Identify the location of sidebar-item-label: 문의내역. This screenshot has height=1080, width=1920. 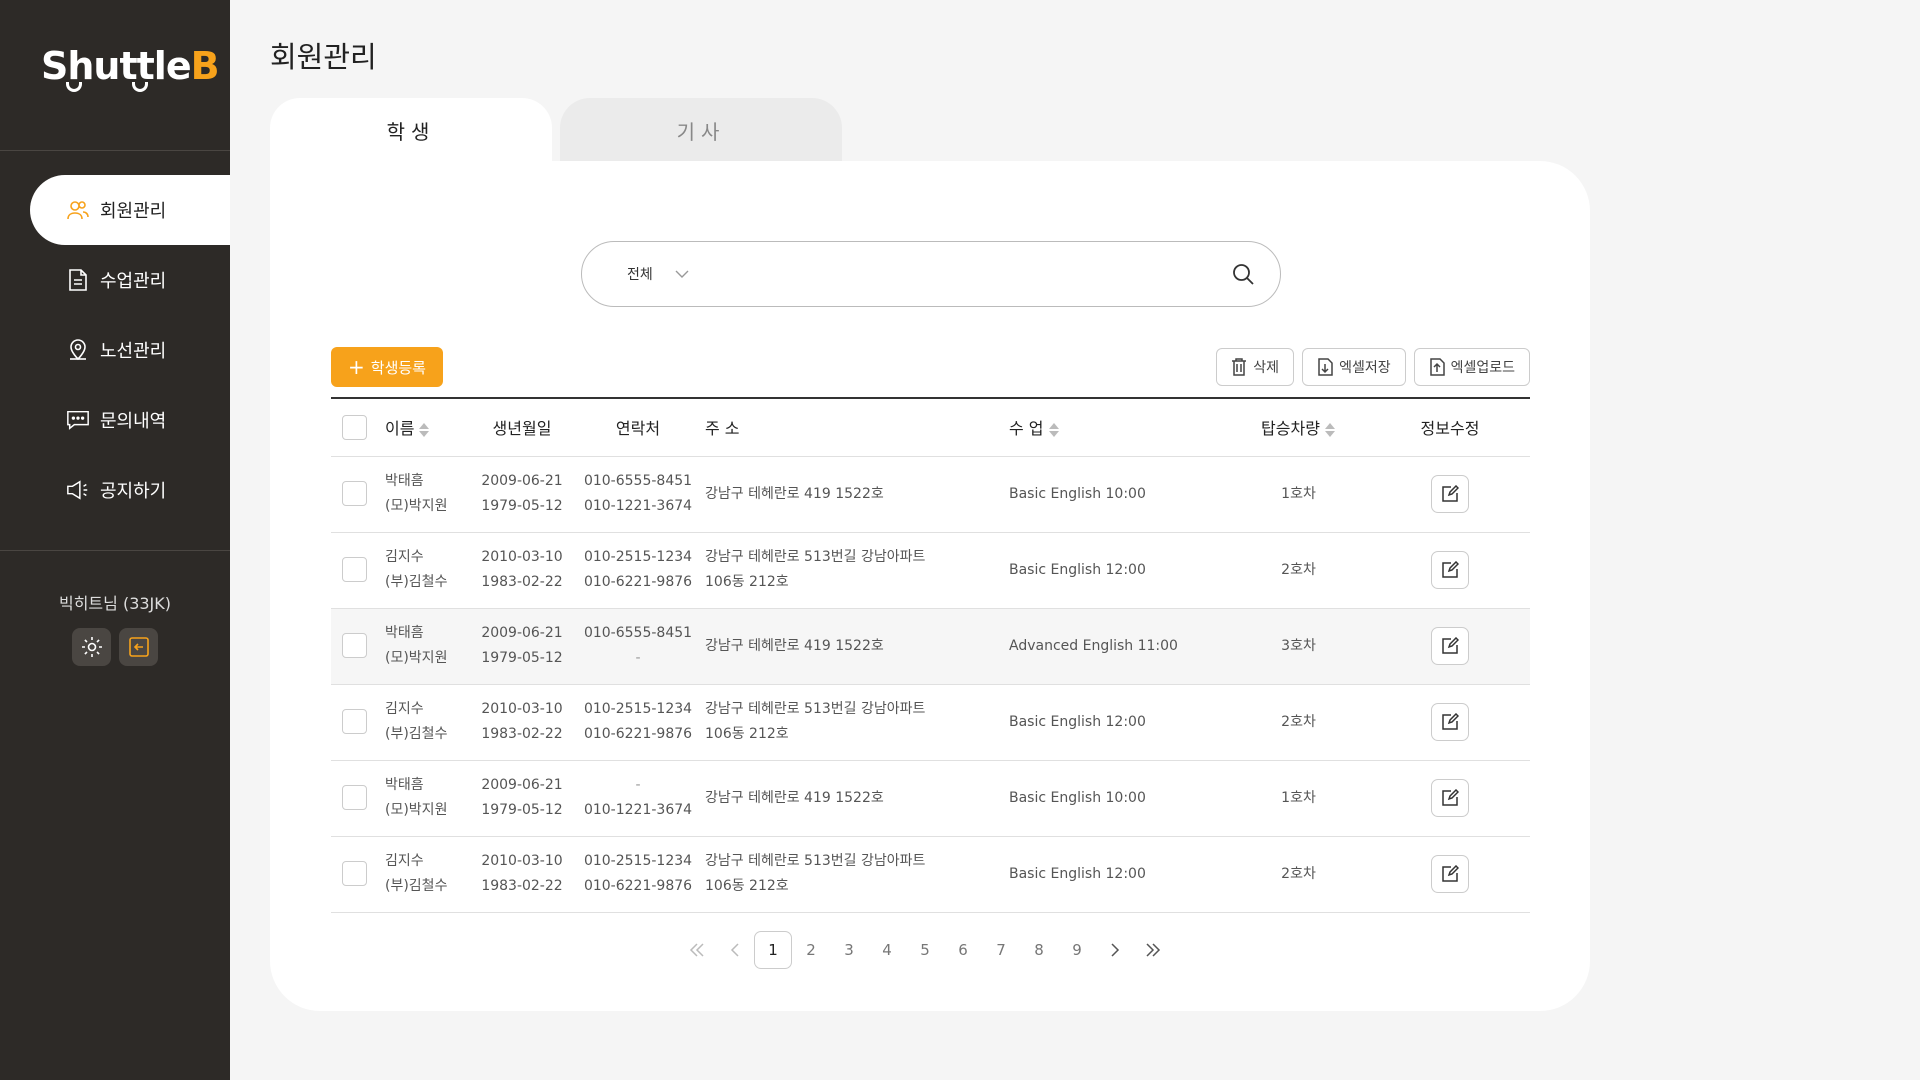
(133, 421).